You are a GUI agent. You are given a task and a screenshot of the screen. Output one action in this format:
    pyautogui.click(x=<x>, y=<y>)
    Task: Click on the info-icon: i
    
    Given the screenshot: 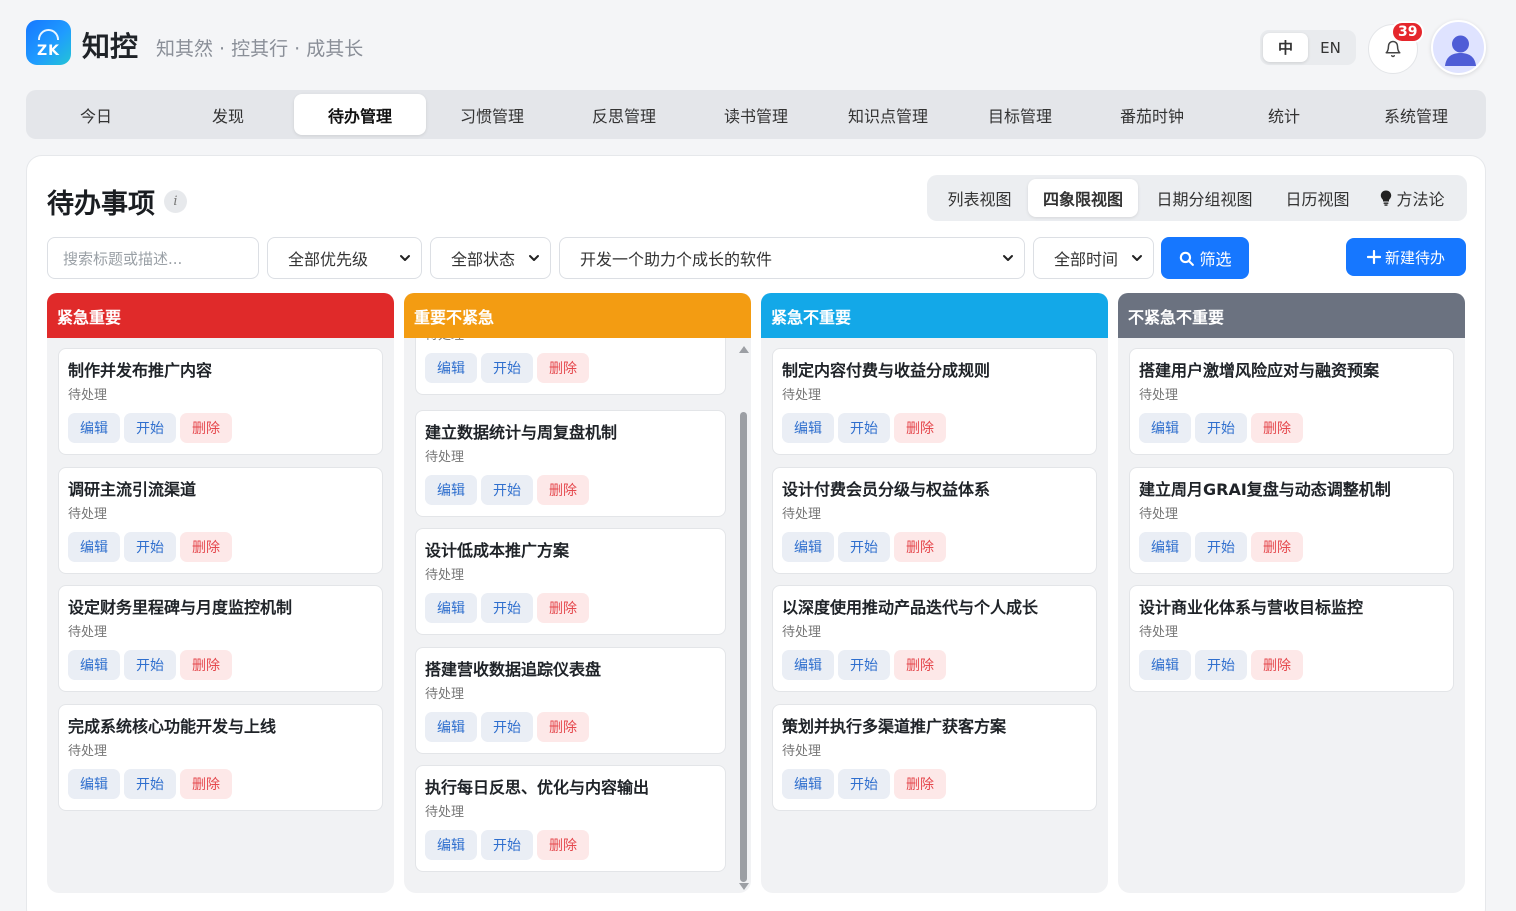 What is the action you would take?
    pyautogui.click(x=175, y=201)
    